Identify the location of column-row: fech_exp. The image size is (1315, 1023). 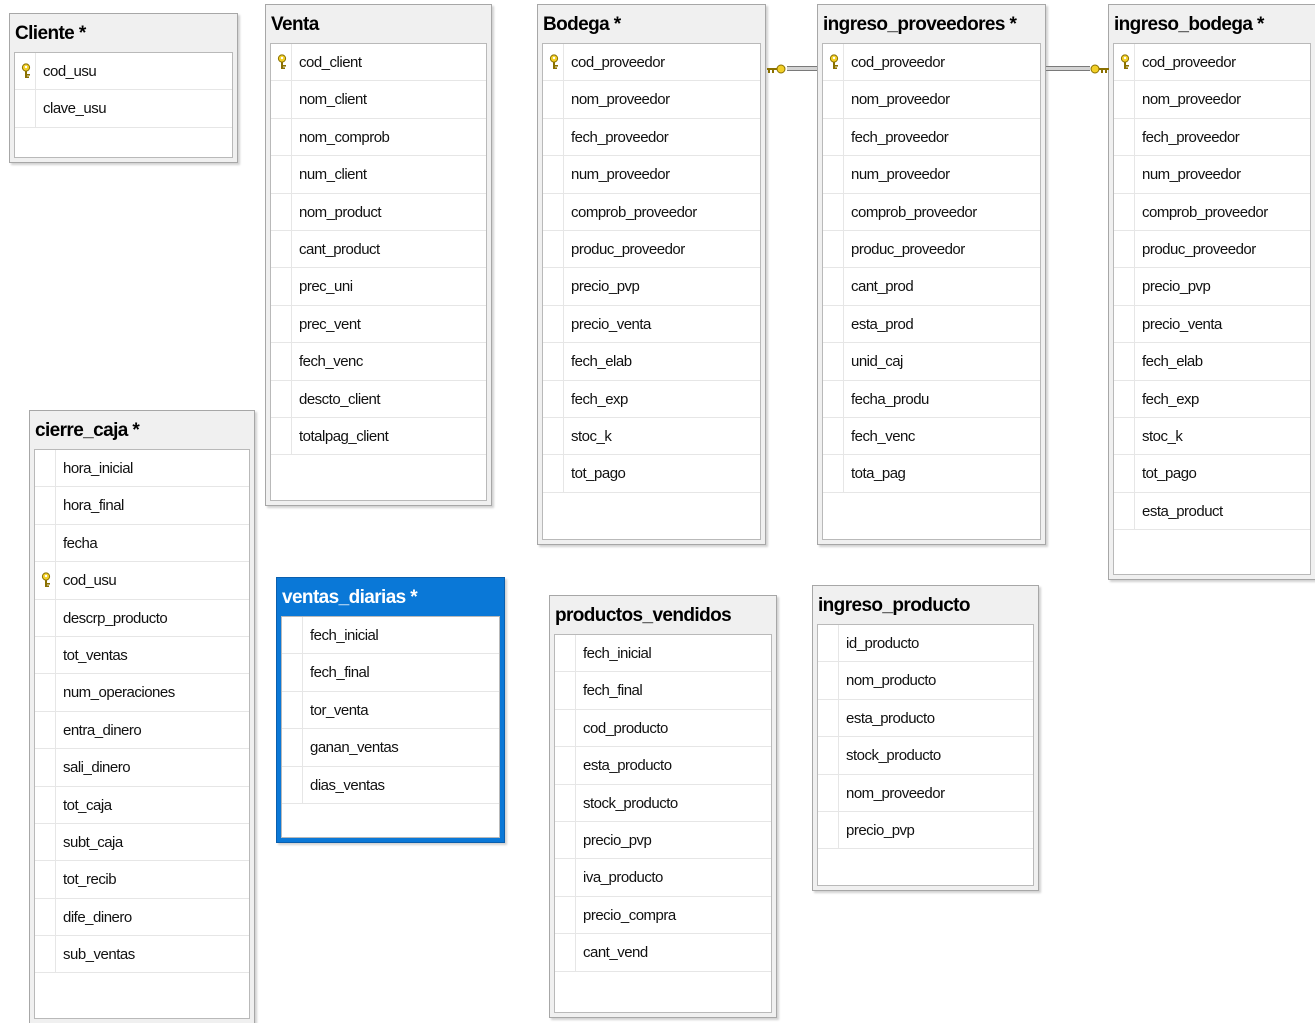
(1212, 399).